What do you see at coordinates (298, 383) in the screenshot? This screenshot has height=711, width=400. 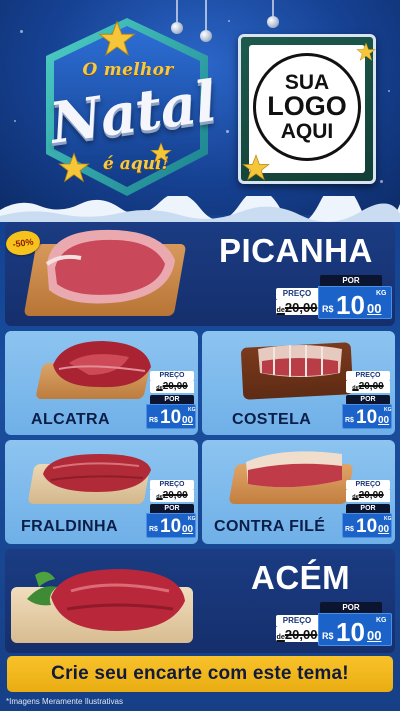 I see `product-card-costela: COSTELA PREÇO de20,00 POR R$ 10 00 KG` at bounding box center [298, 383].